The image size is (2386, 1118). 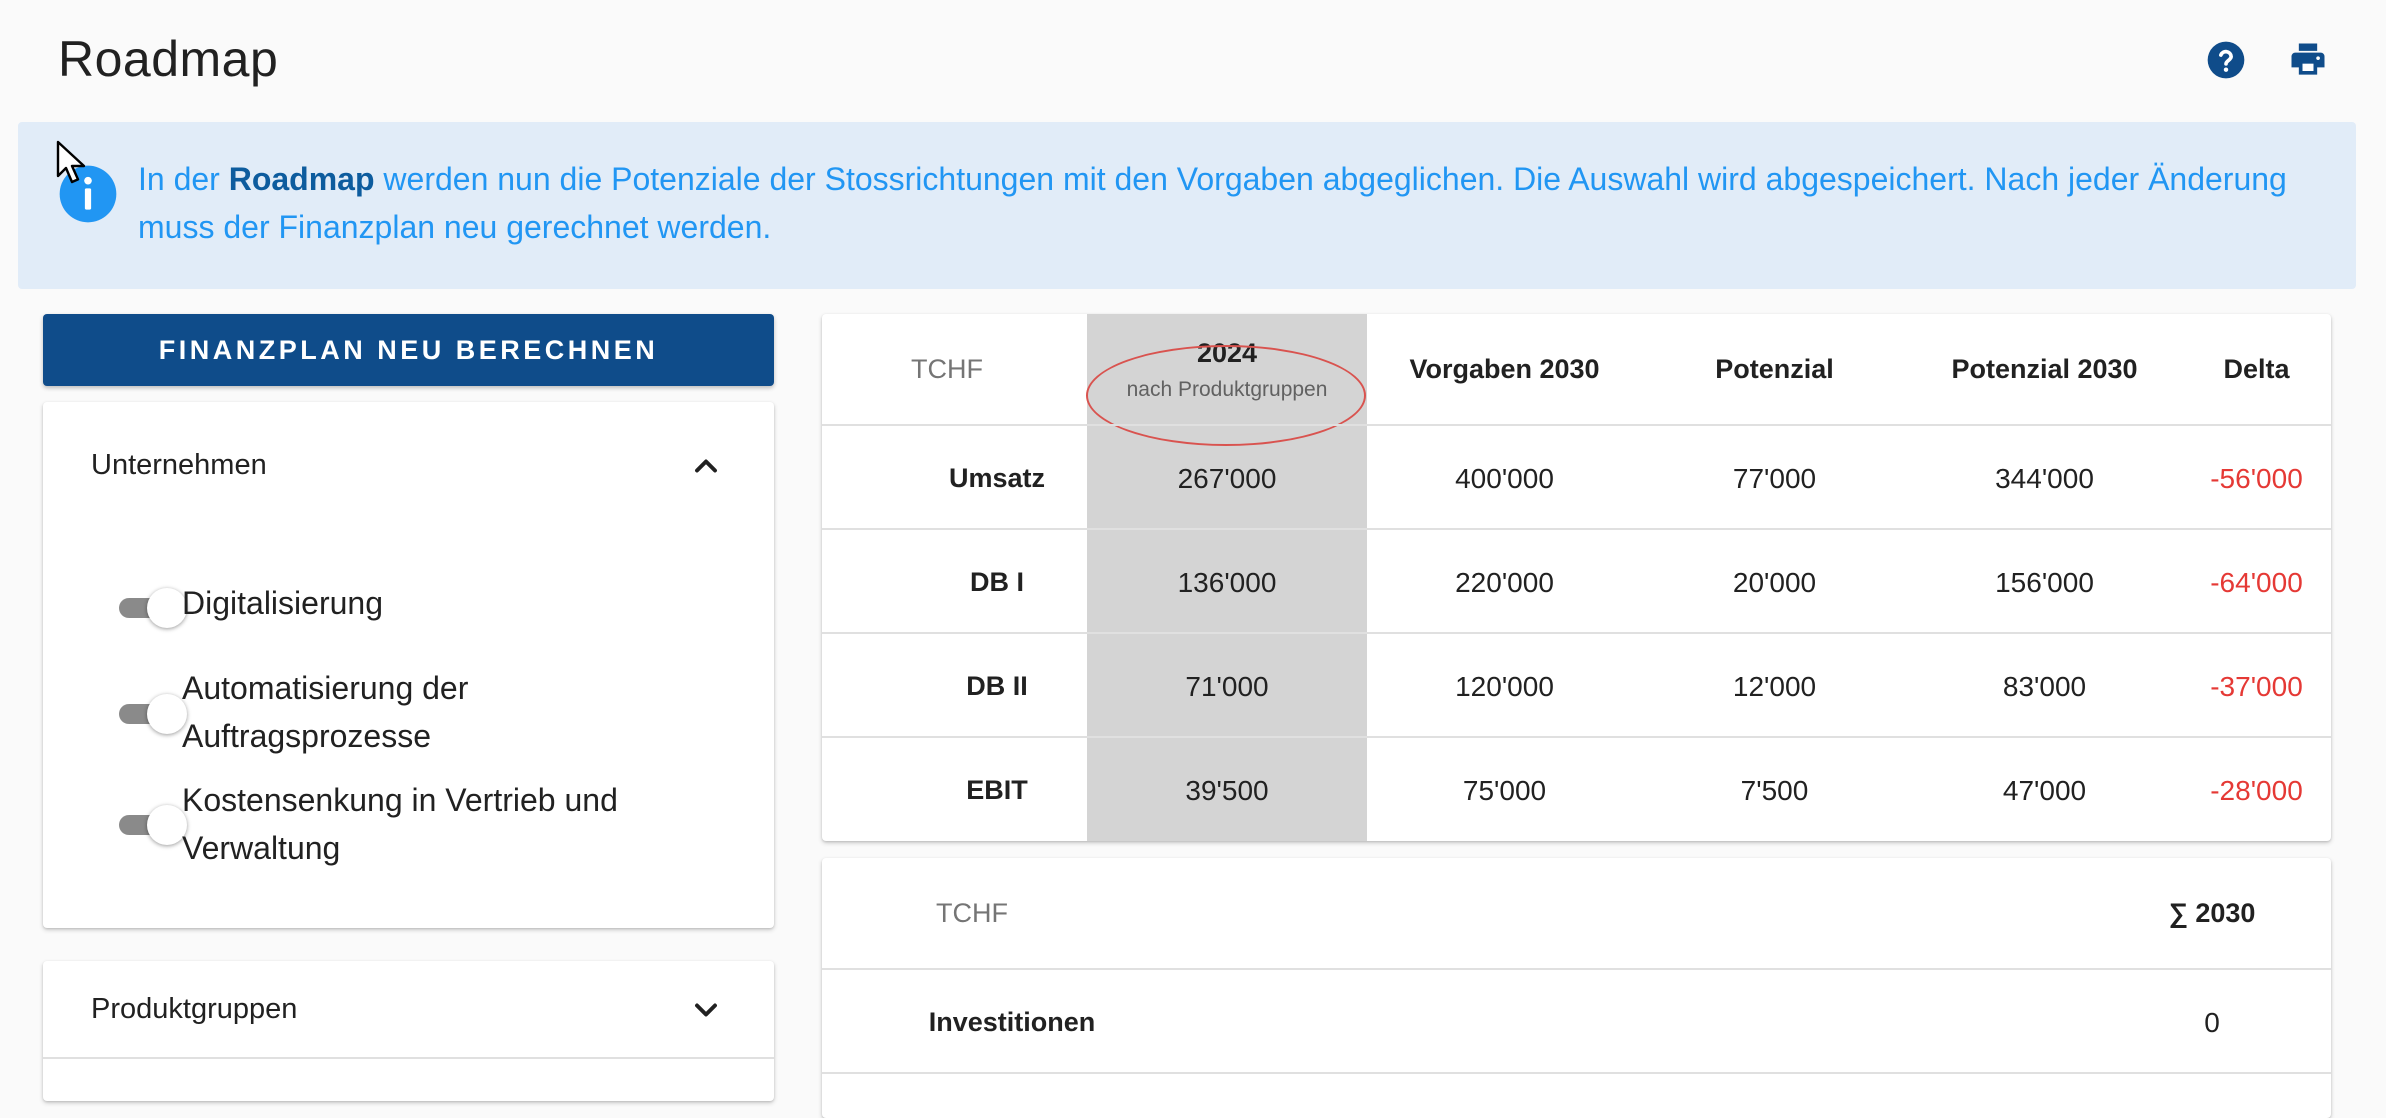 What do you see at coordinates (1226, 395) in the screenshot?
I see `annotation-oval` at bounding box center [1226, 395].